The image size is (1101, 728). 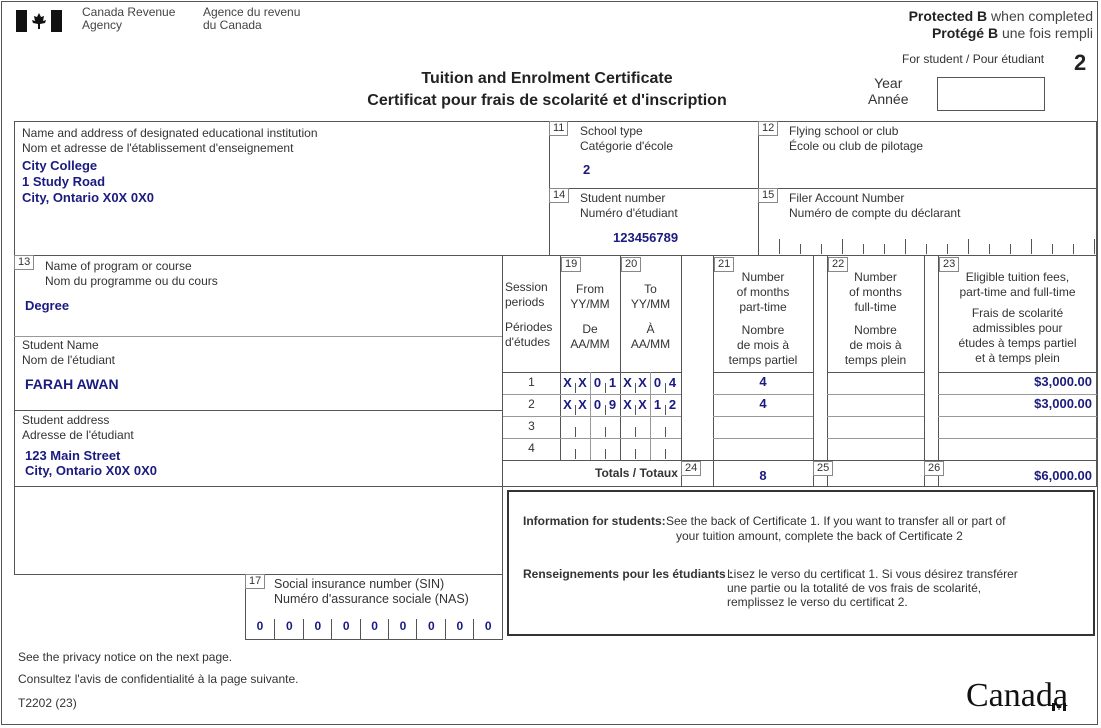 I want to click on wordmark-flag-icon, so click(x=1058, y=697).